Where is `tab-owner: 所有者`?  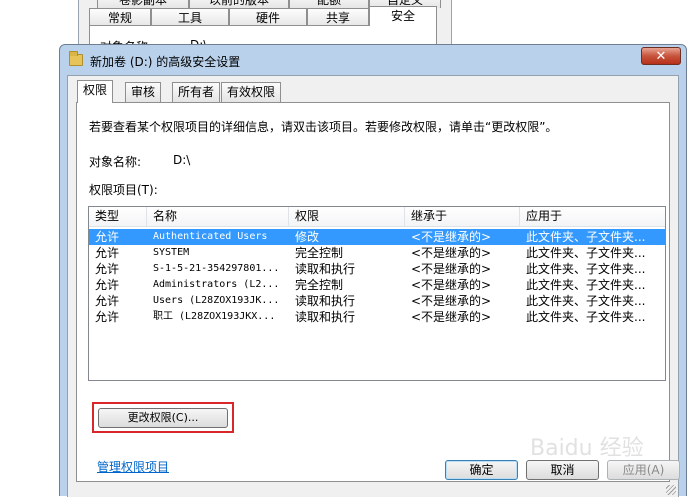 tab-owner: 所有者 is located at coordinates (196, 92).